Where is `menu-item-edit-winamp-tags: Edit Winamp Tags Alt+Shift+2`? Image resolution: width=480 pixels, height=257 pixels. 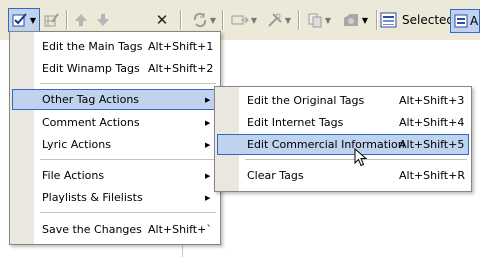
menu-item-edit-winamp-tags: Edit Winamp Tags Alt+Shift+2 is located at coordinates (115, 68).